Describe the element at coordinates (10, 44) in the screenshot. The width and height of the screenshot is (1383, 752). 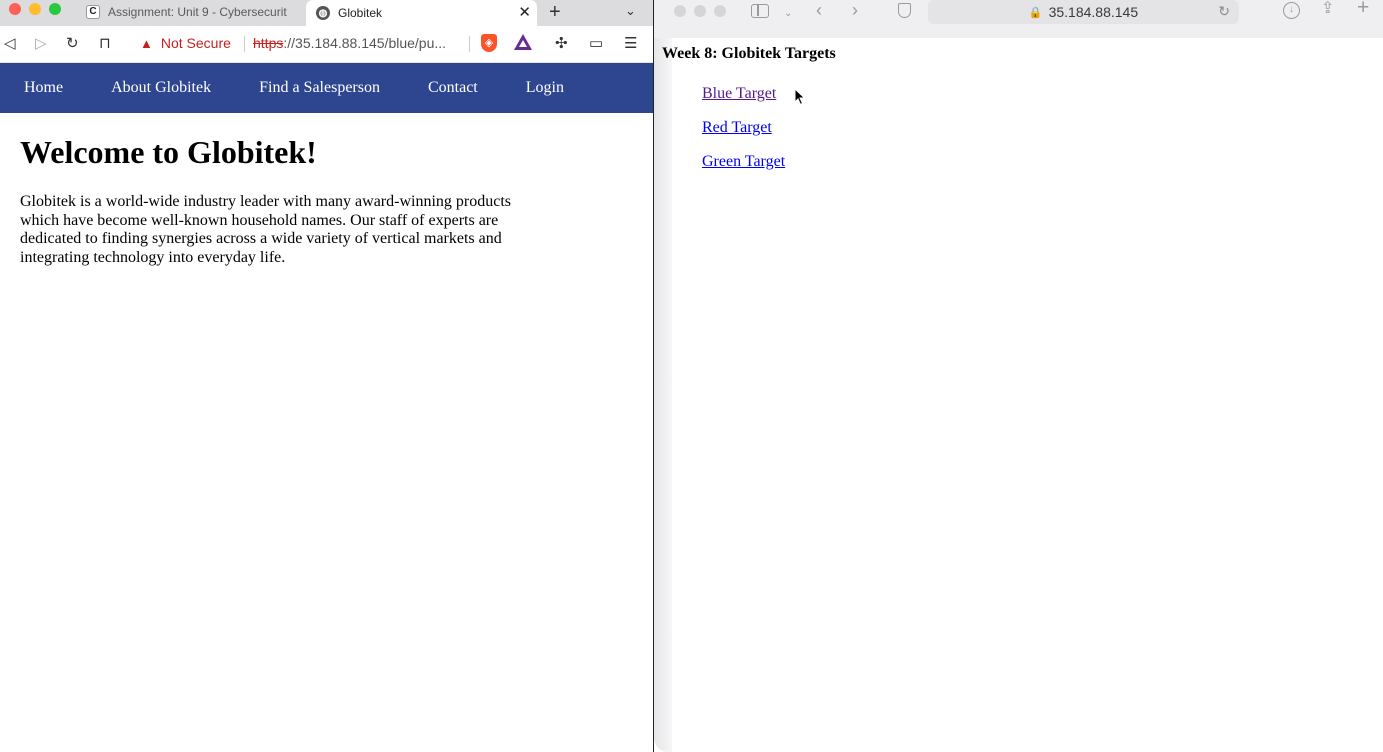
I see `back-icon: ◁` at that location.